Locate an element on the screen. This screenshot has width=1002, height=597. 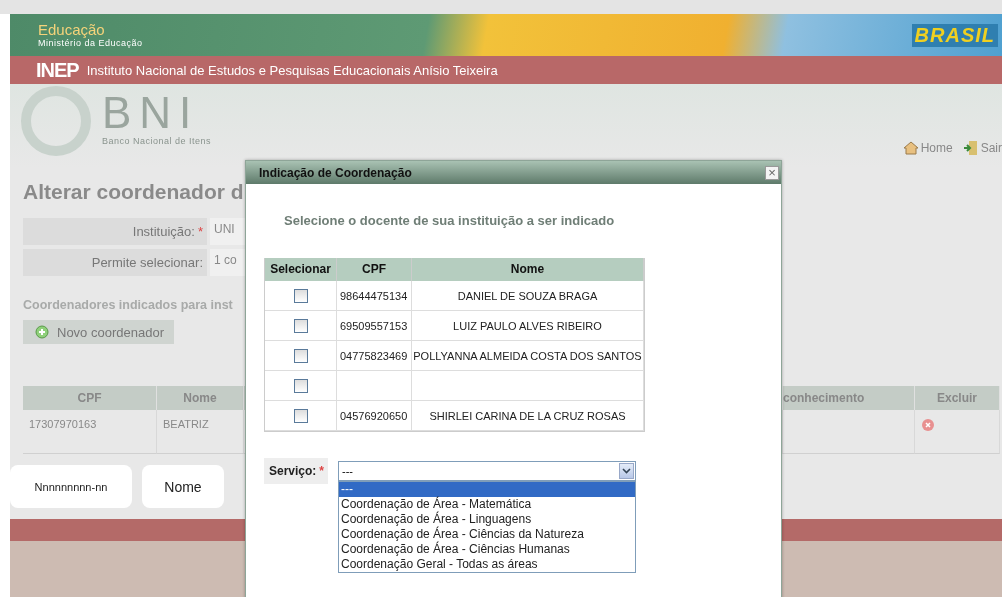
field-label: Permite selecionar: is located at coordinates (147, 262).